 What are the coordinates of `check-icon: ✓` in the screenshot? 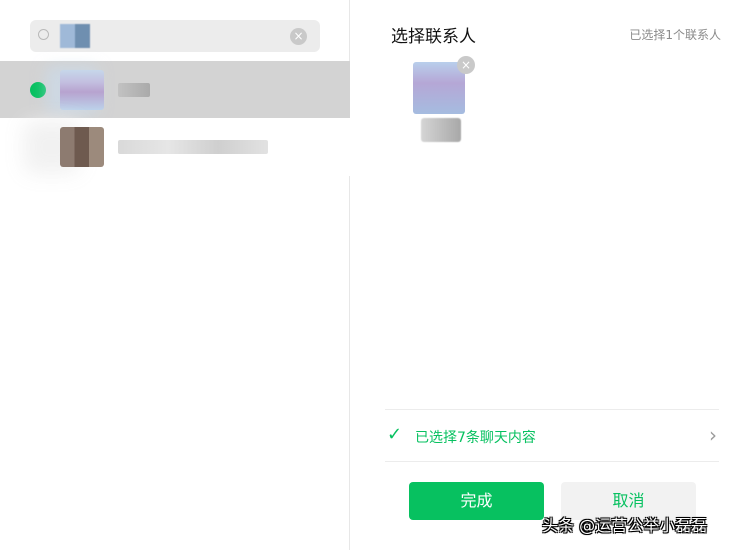 It's located at (395, 434).